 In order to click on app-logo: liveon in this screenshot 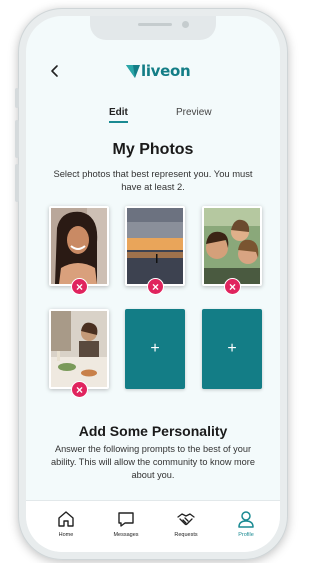, I will do `click(158, 71)`.